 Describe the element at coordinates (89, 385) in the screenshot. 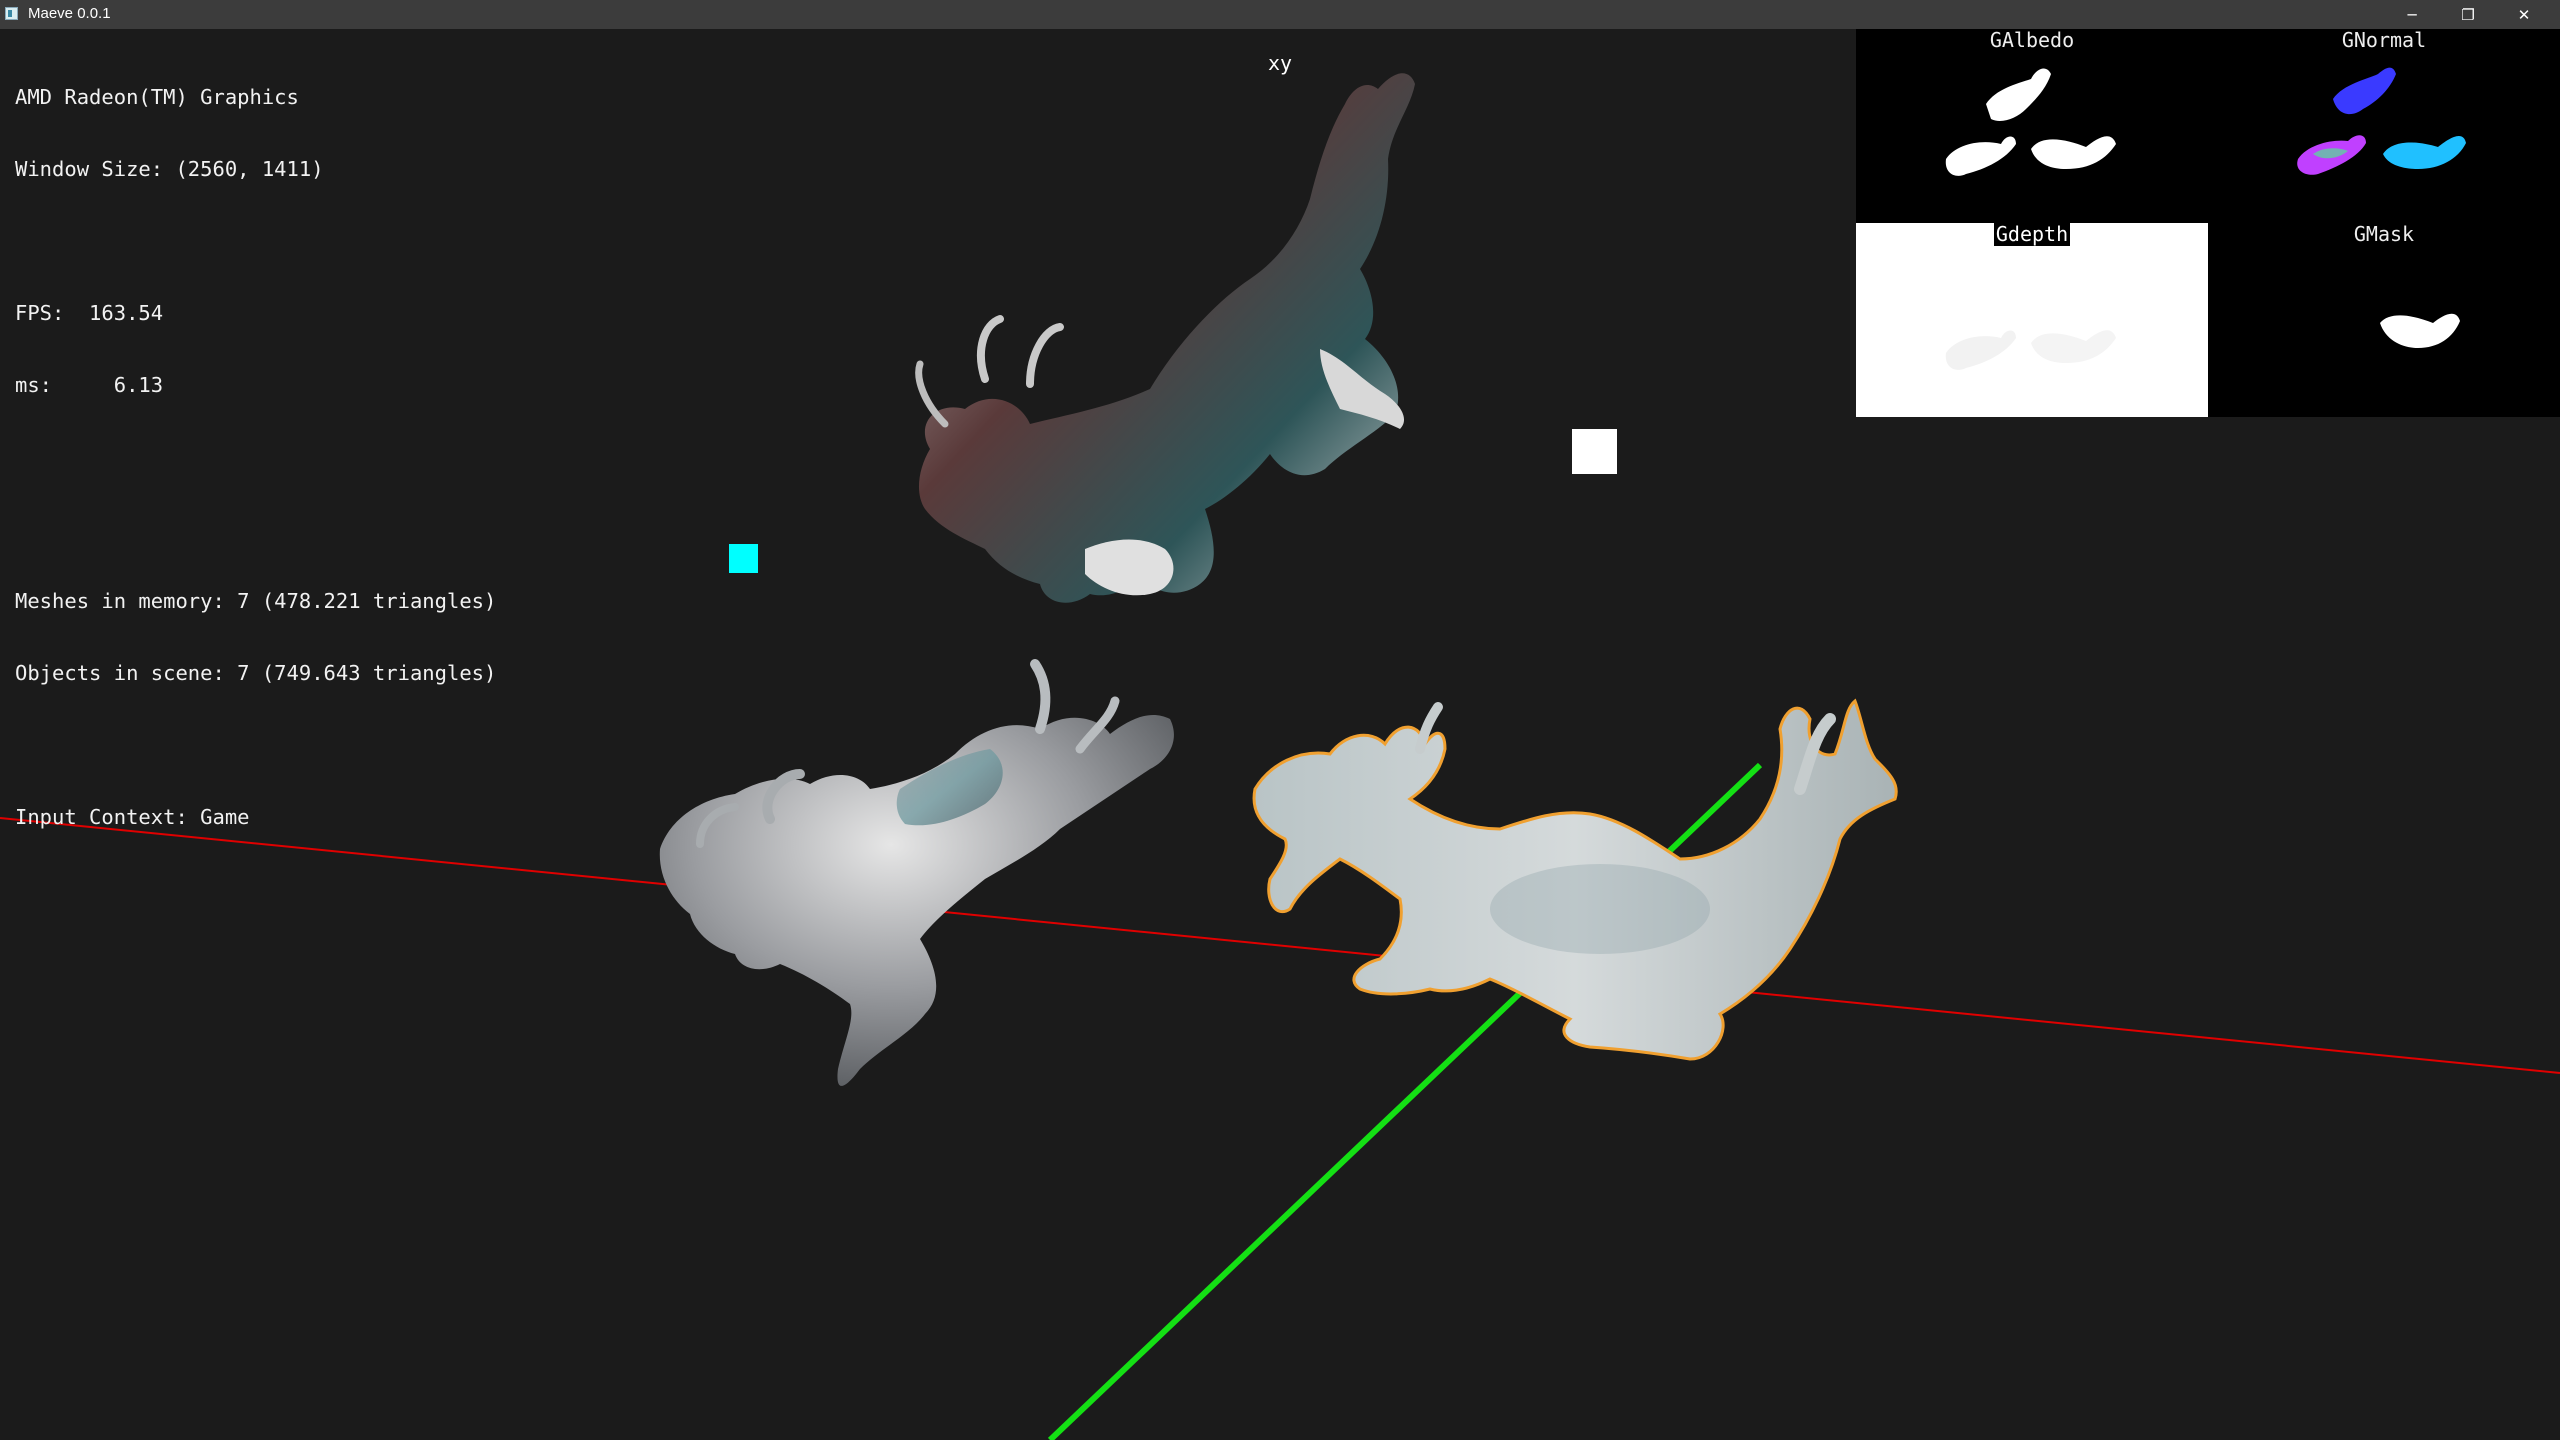

I see `frame-time-text: ms: 6.13` at that location.